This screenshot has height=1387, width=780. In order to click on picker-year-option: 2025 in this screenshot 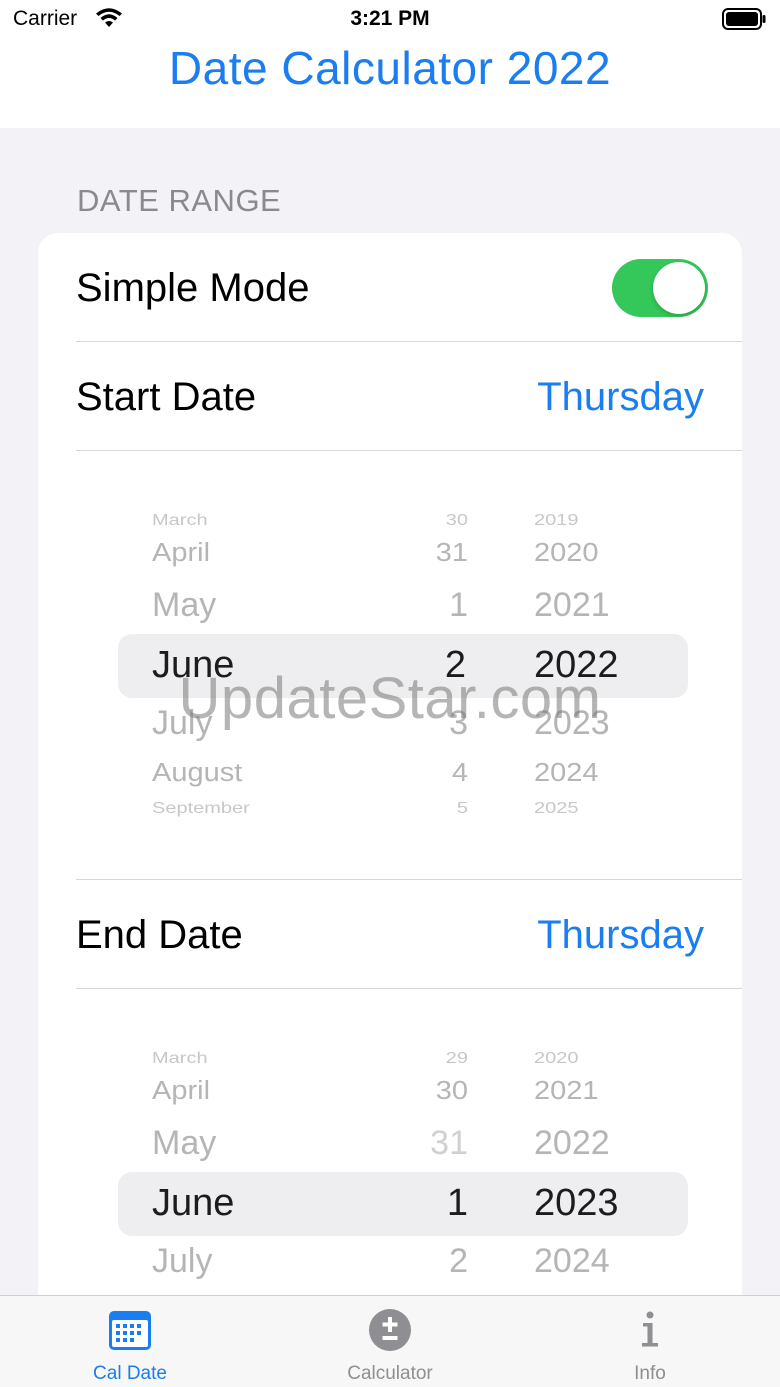, I will do `click(556, 809)`.